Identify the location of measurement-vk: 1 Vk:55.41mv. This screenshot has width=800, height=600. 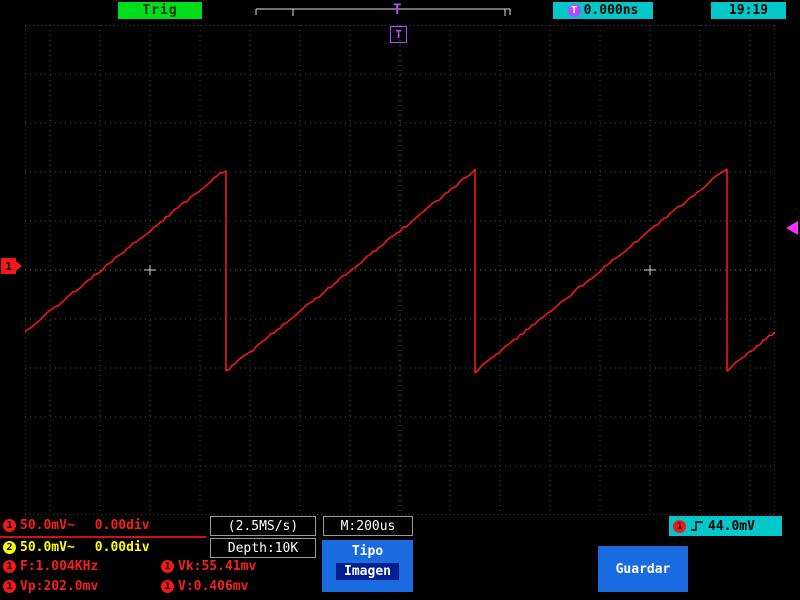
(208, 566).